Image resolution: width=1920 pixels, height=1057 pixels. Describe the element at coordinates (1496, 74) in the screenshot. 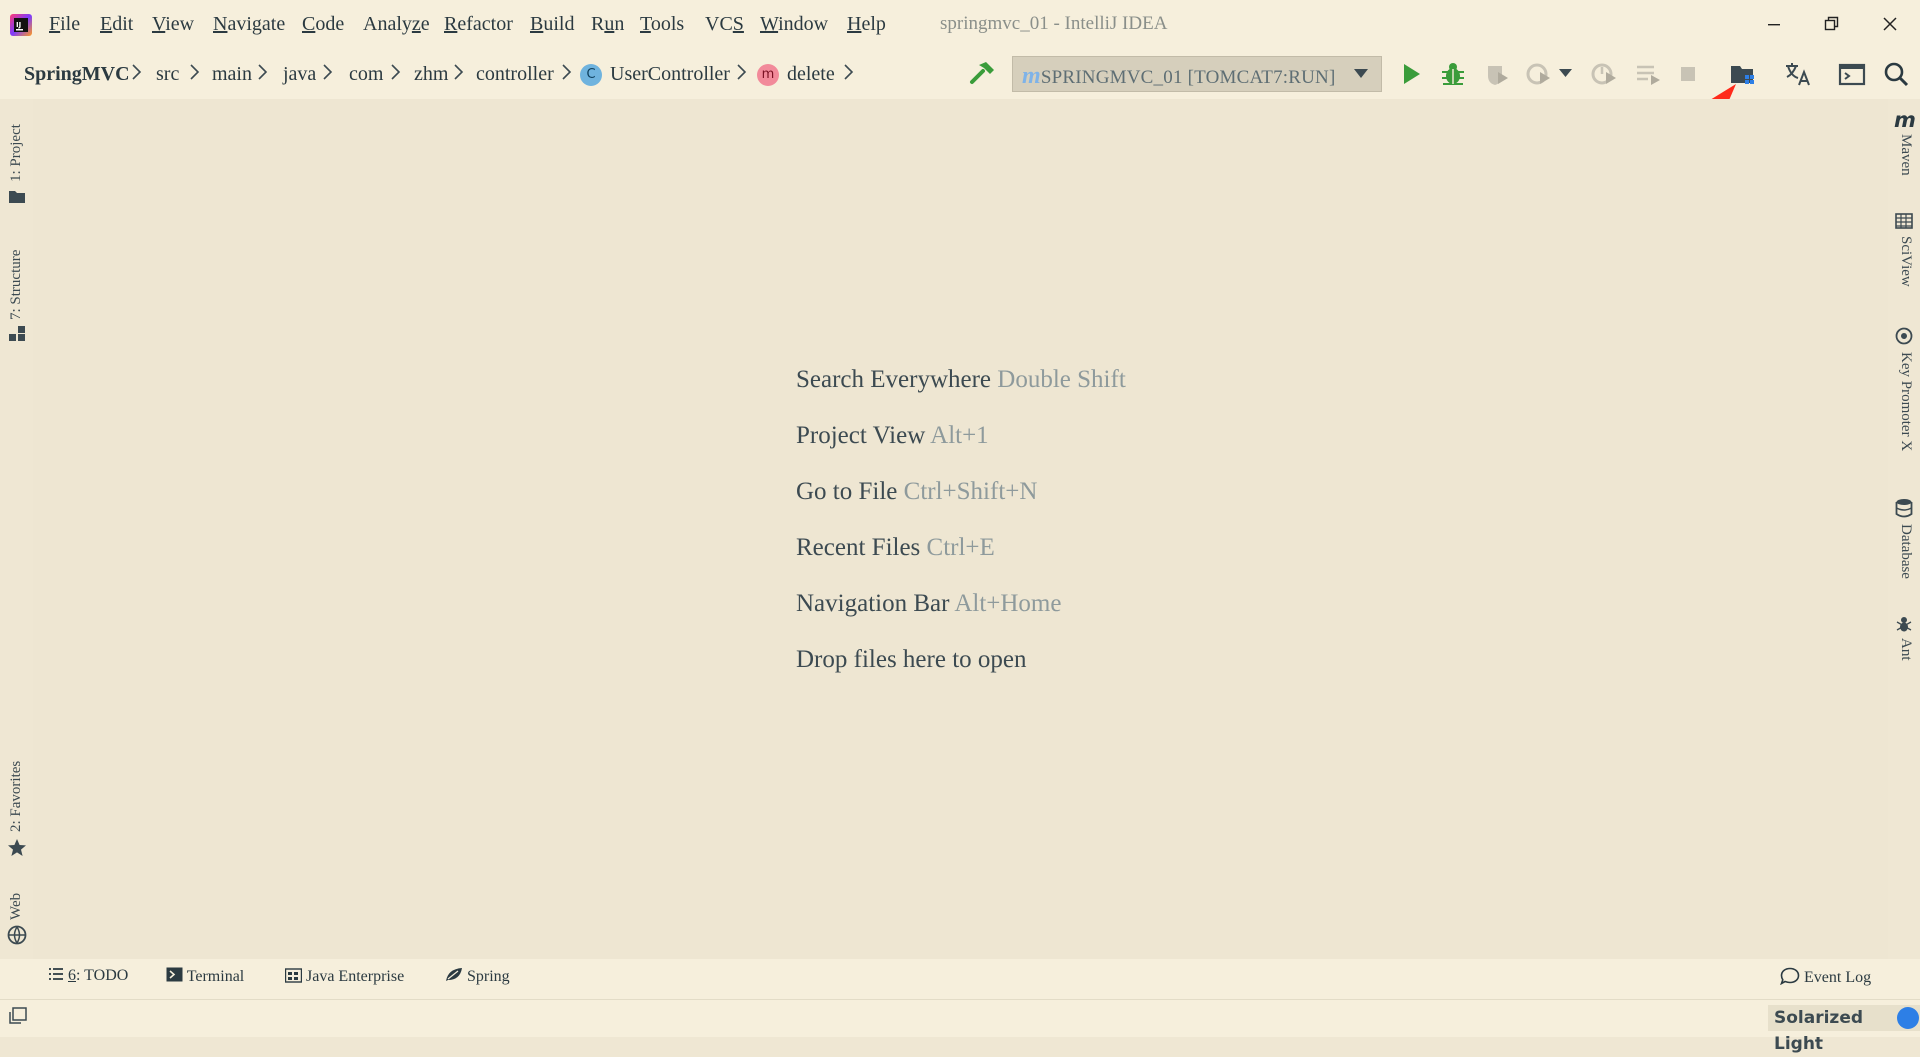

I see `run-with-coverage-icon` at that location.